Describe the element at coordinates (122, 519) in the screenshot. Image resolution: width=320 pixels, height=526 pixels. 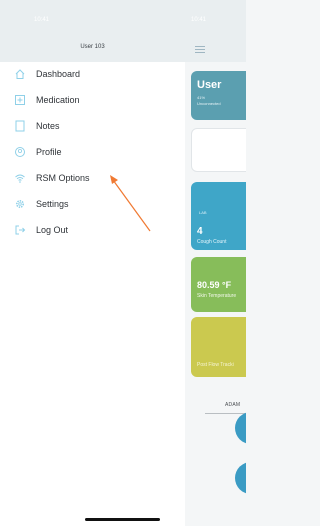
I see `home-indicator` at that location.